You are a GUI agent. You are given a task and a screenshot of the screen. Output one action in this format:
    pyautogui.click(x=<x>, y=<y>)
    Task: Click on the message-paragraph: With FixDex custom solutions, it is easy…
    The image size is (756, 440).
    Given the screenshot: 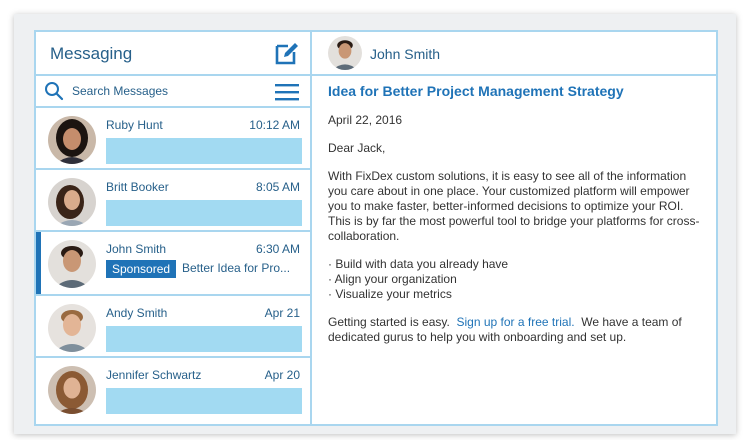 What is the action you would take?
    pyautogui.click(x=514, y=206)
    